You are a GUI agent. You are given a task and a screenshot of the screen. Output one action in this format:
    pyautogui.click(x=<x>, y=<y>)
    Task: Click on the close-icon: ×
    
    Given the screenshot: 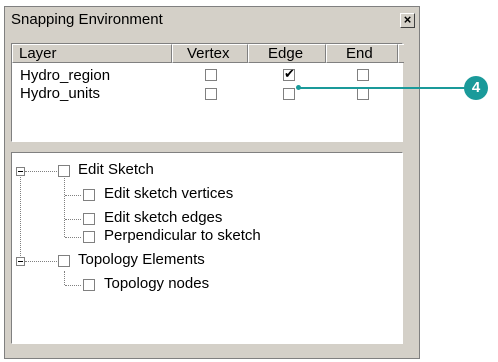 What is the action you would take?
    pyautogui.click(x=407, y=19)
    